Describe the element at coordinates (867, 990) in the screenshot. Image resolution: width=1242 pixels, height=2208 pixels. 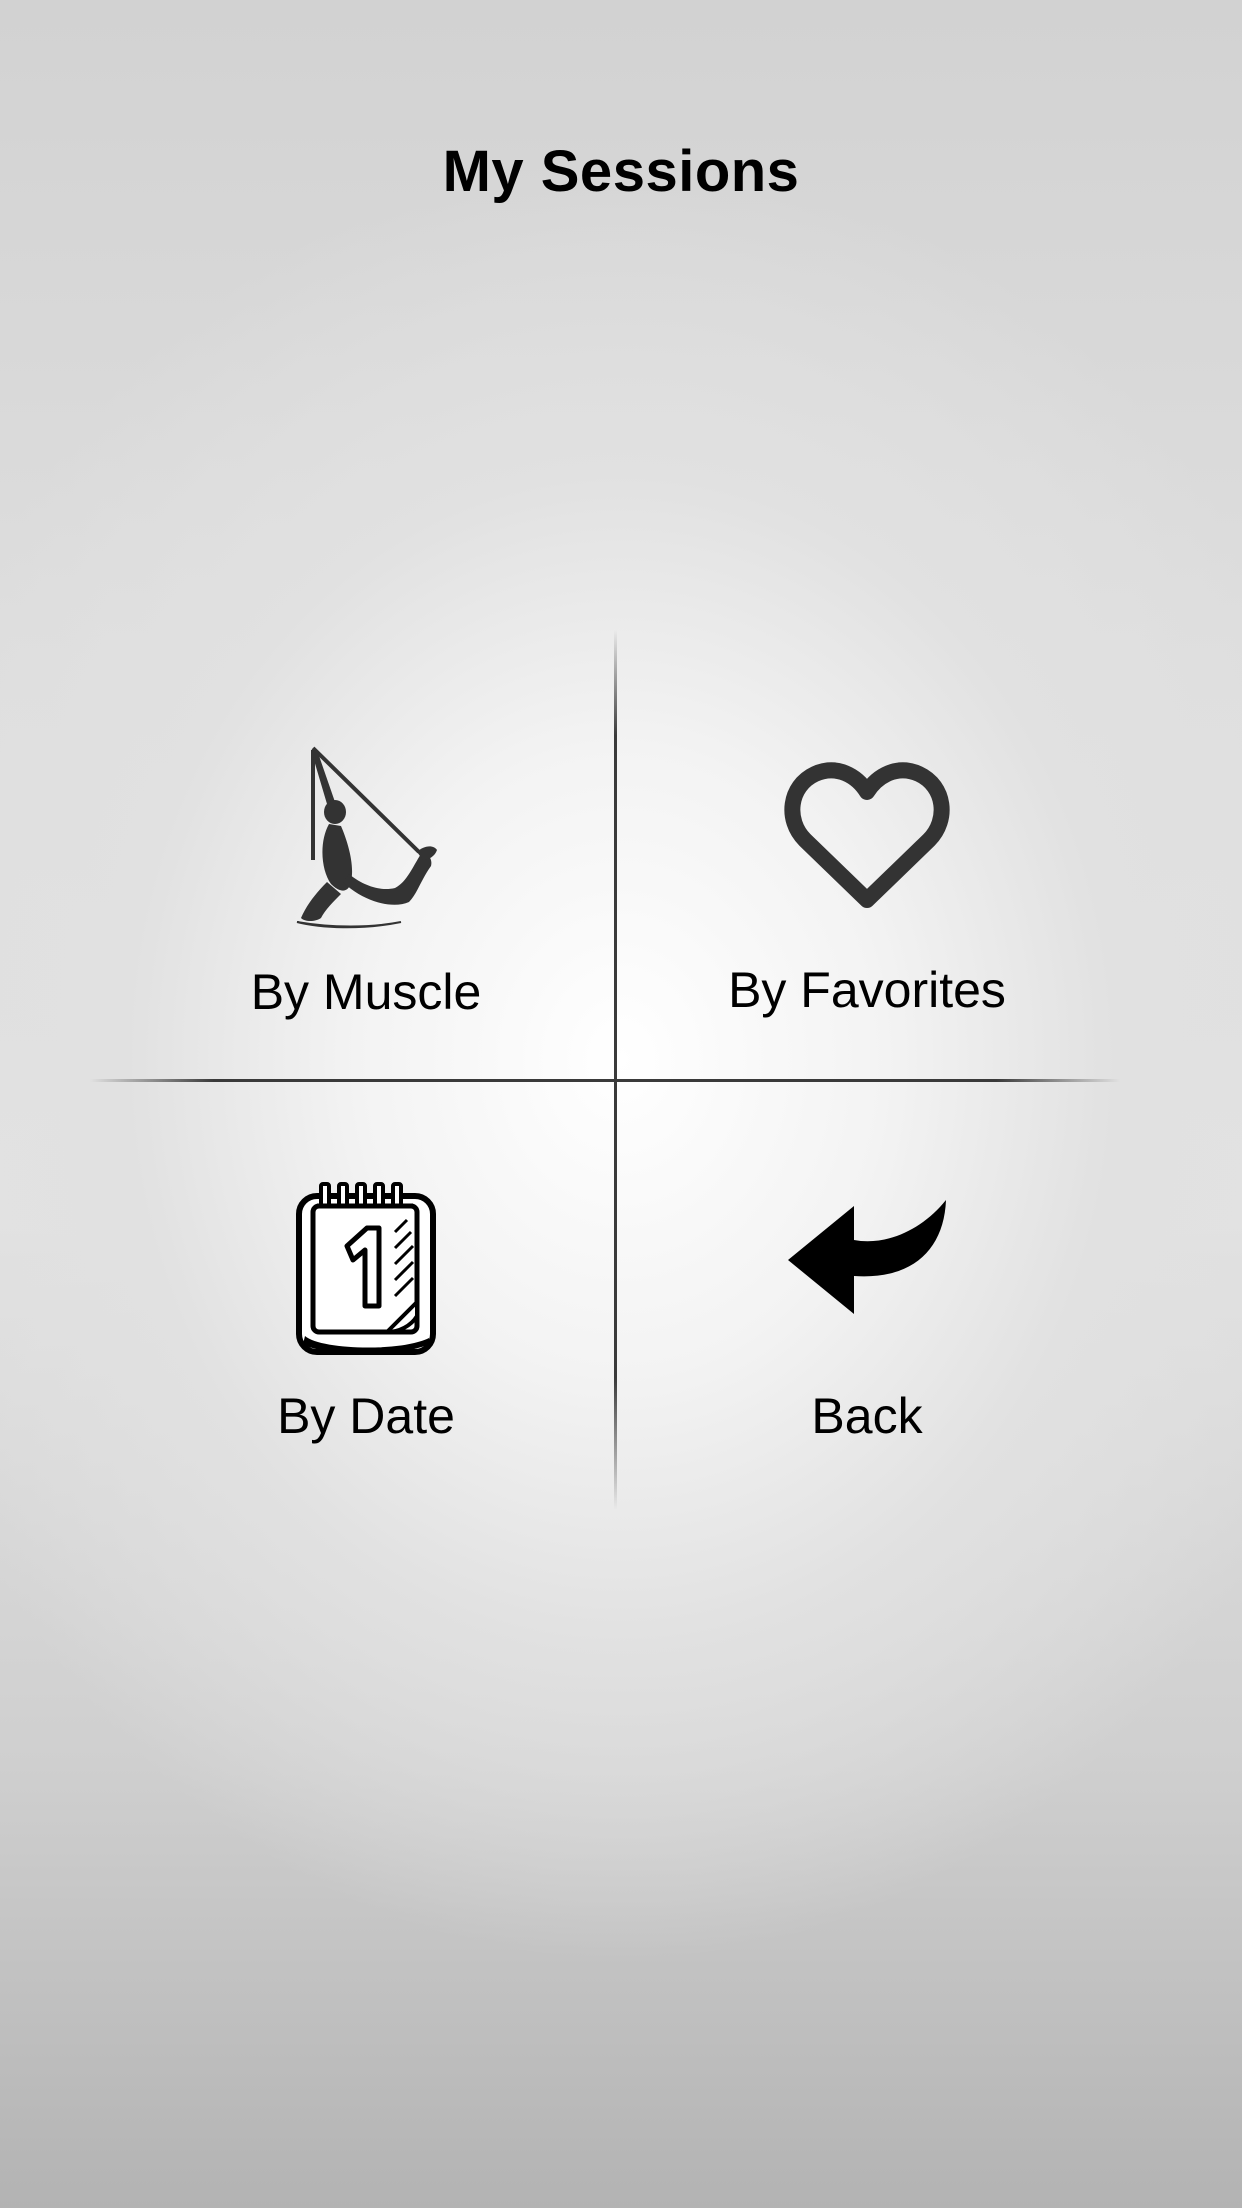
I see `by-favorites-label: By Favorites` at that location.